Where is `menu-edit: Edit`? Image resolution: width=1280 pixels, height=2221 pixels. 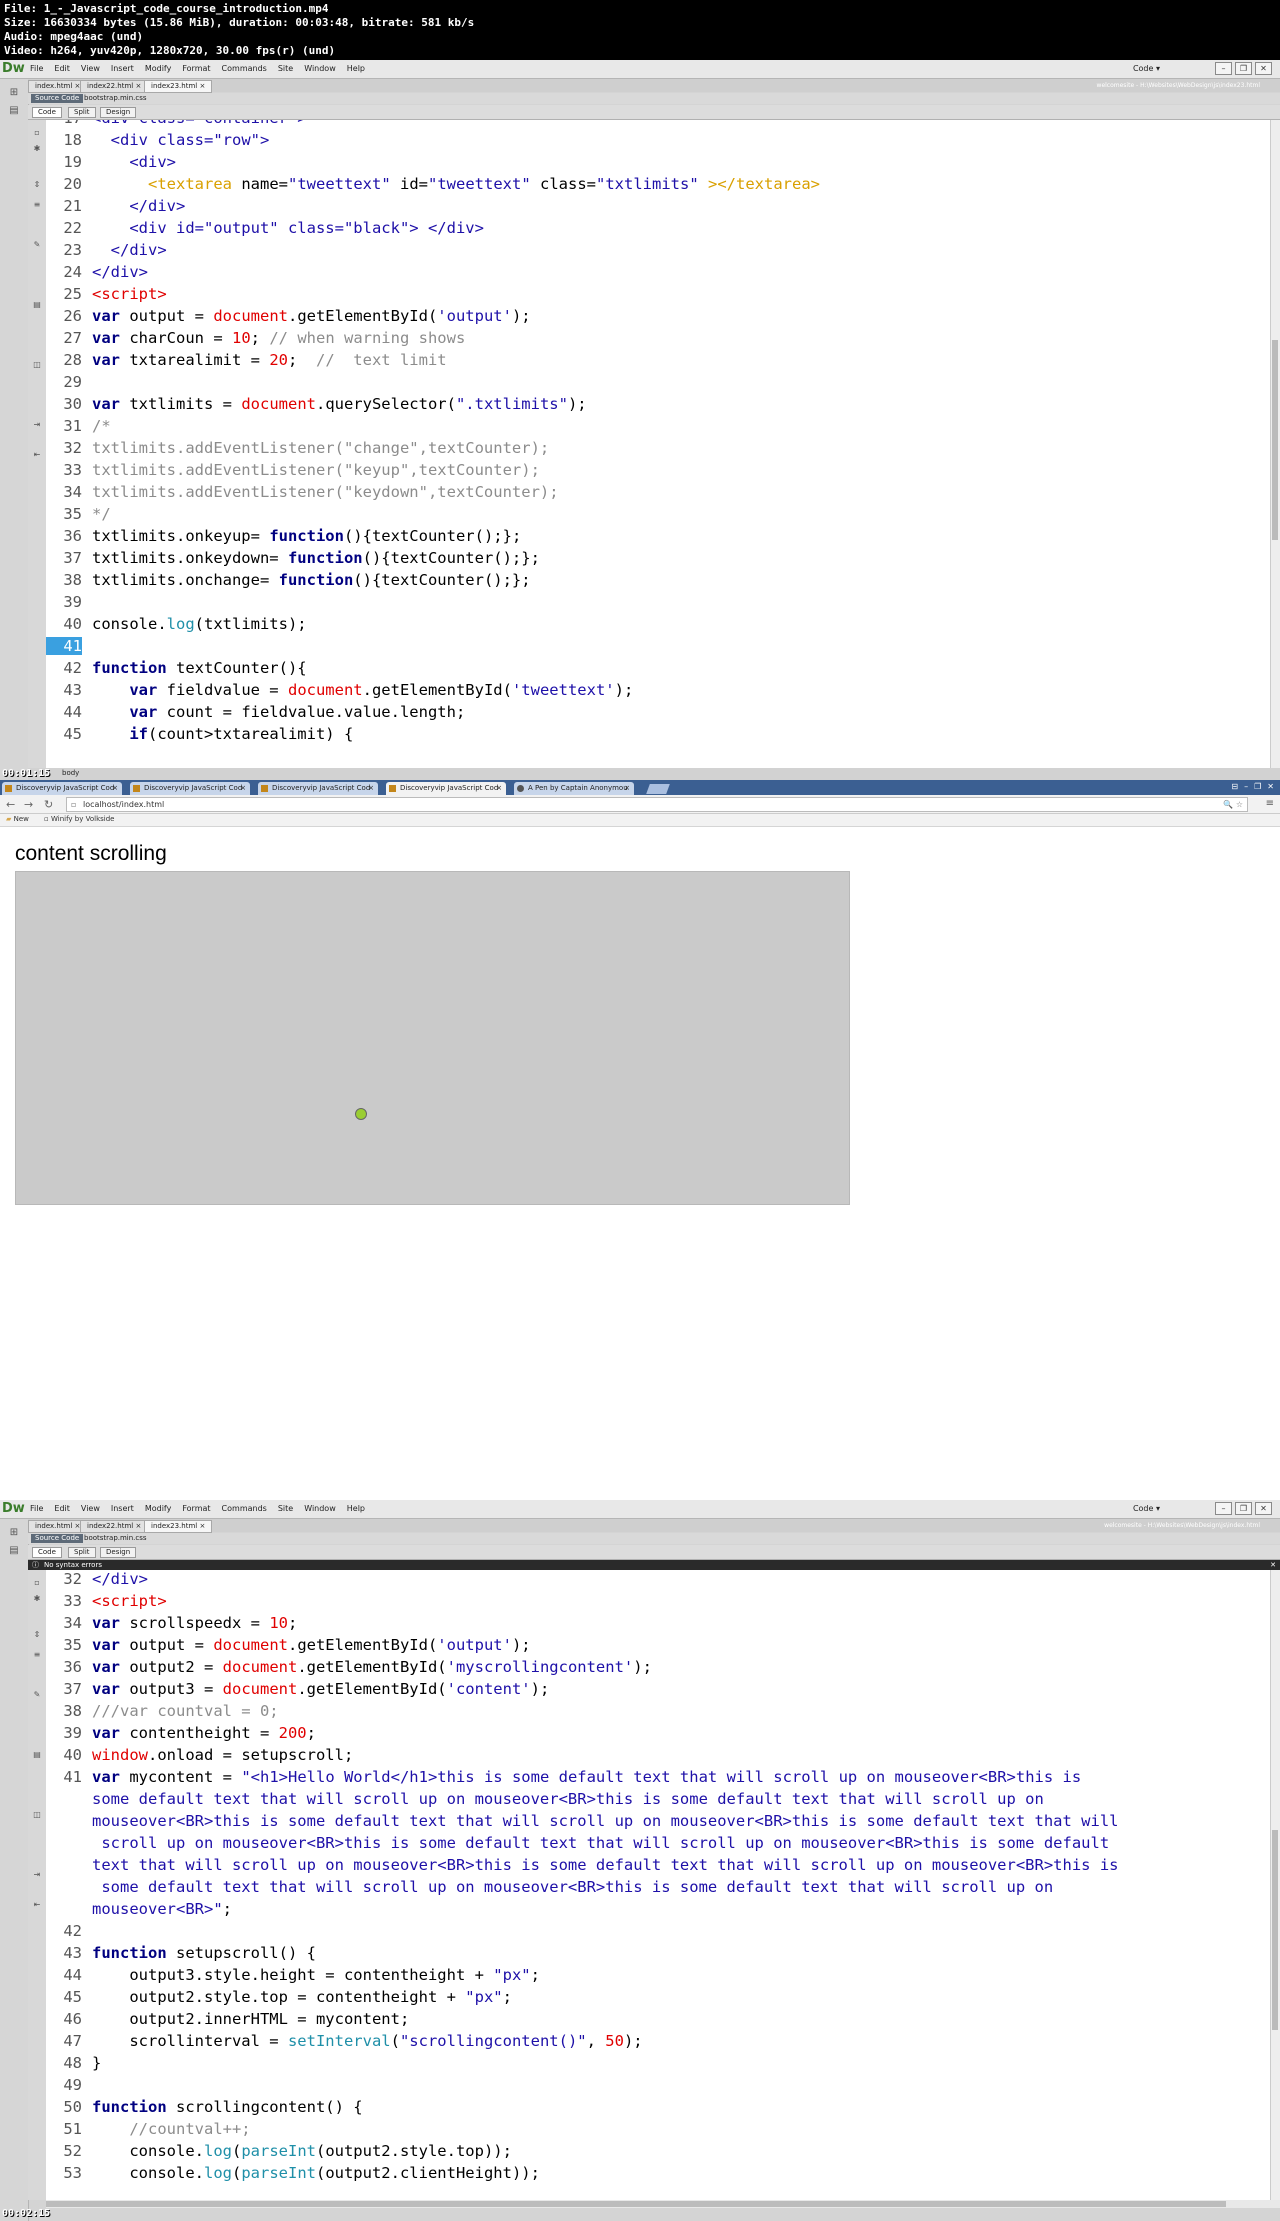 menu-edit: Edit is located at coordinates (62, 1508).